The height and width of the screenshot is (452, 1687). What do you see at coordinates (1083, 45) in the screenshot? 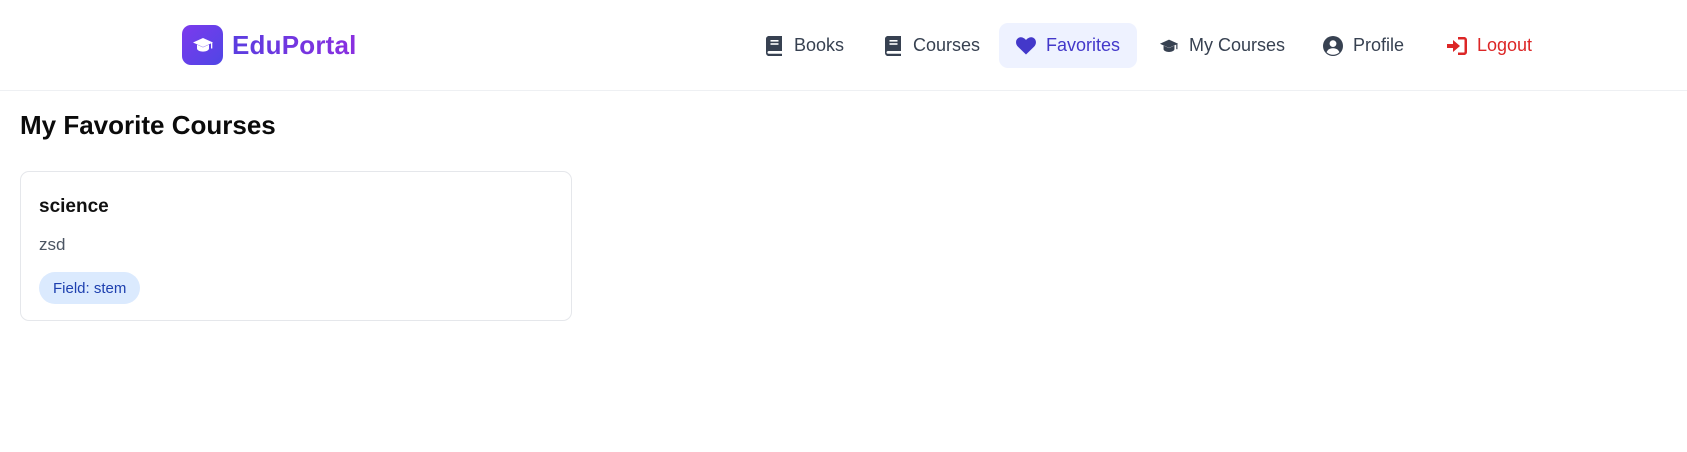
I see `nav-favorites-label: Favorites` at bounding box center [1083, 45].